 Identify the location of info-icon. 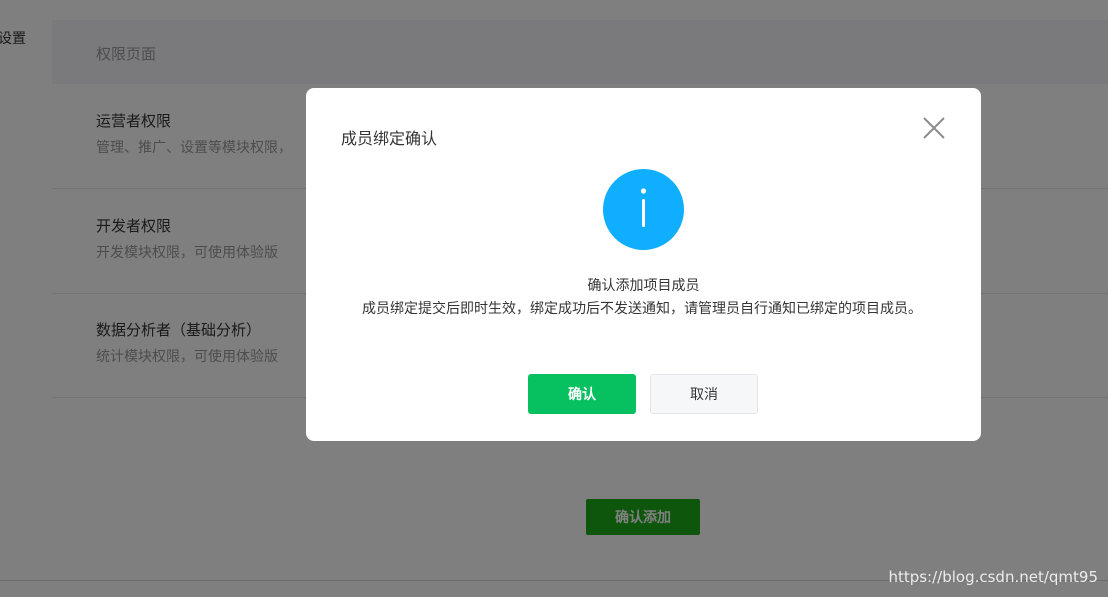
(643, 209).